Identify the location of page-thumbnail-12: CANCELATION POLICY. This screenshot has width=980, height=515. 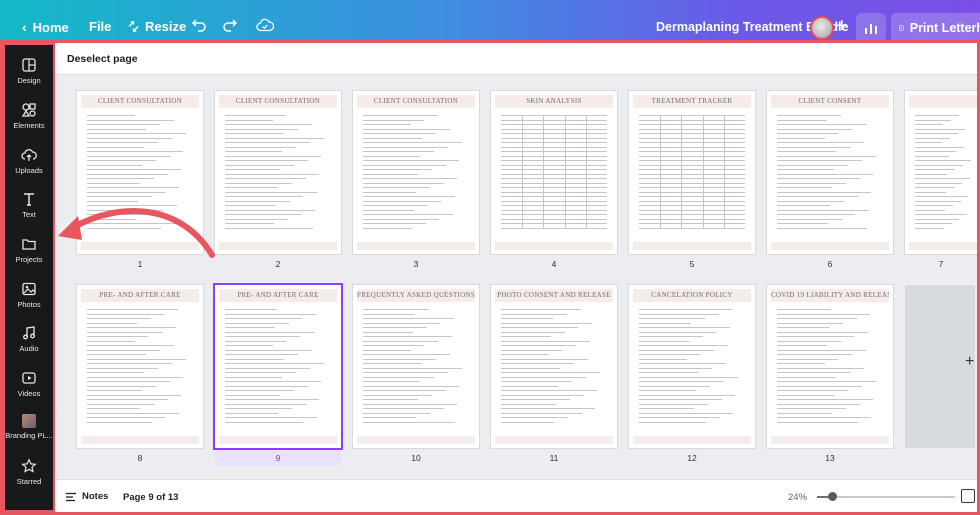
(692, 366).